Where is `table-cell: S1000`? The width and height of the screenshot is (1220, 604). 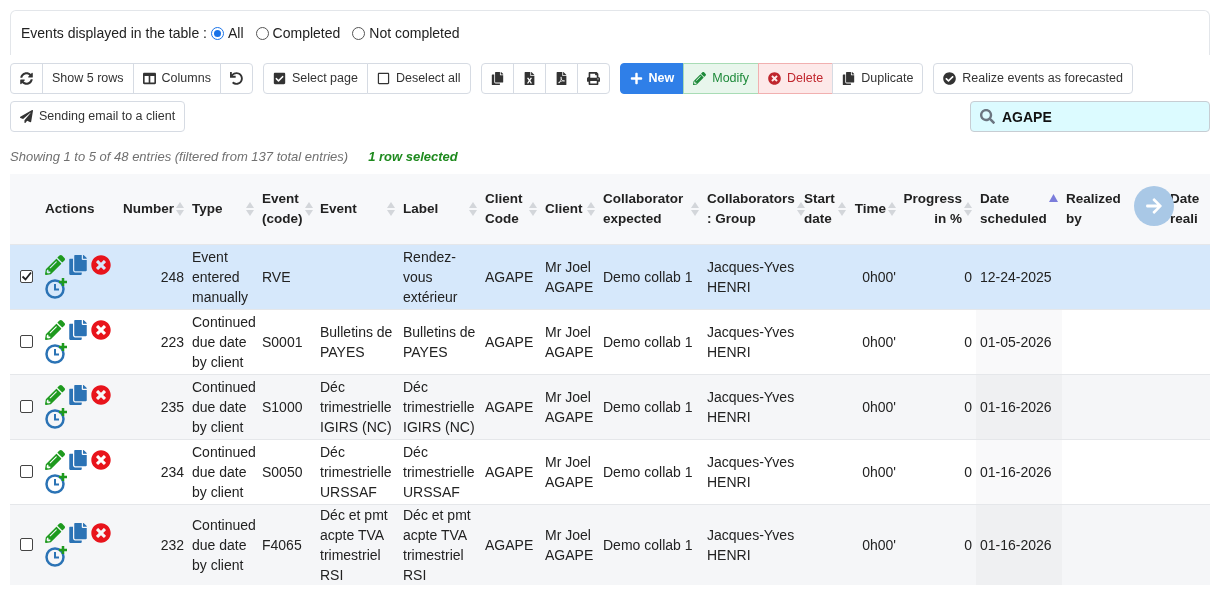 table-cell: S1000 is located at coordinates (282, 406).